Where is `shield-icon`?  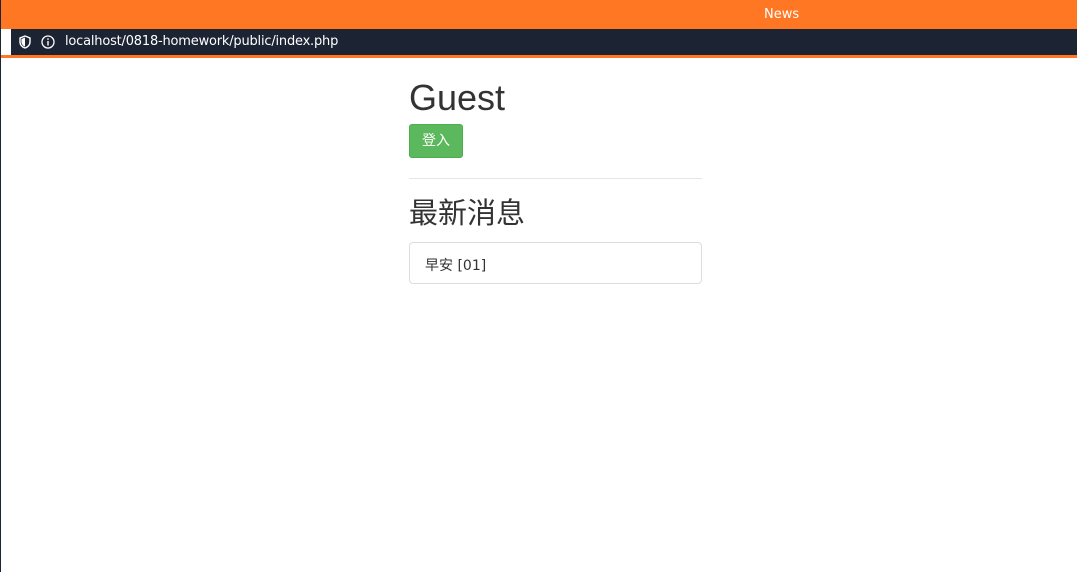
shield-icon is located at coordinates (25, 42).